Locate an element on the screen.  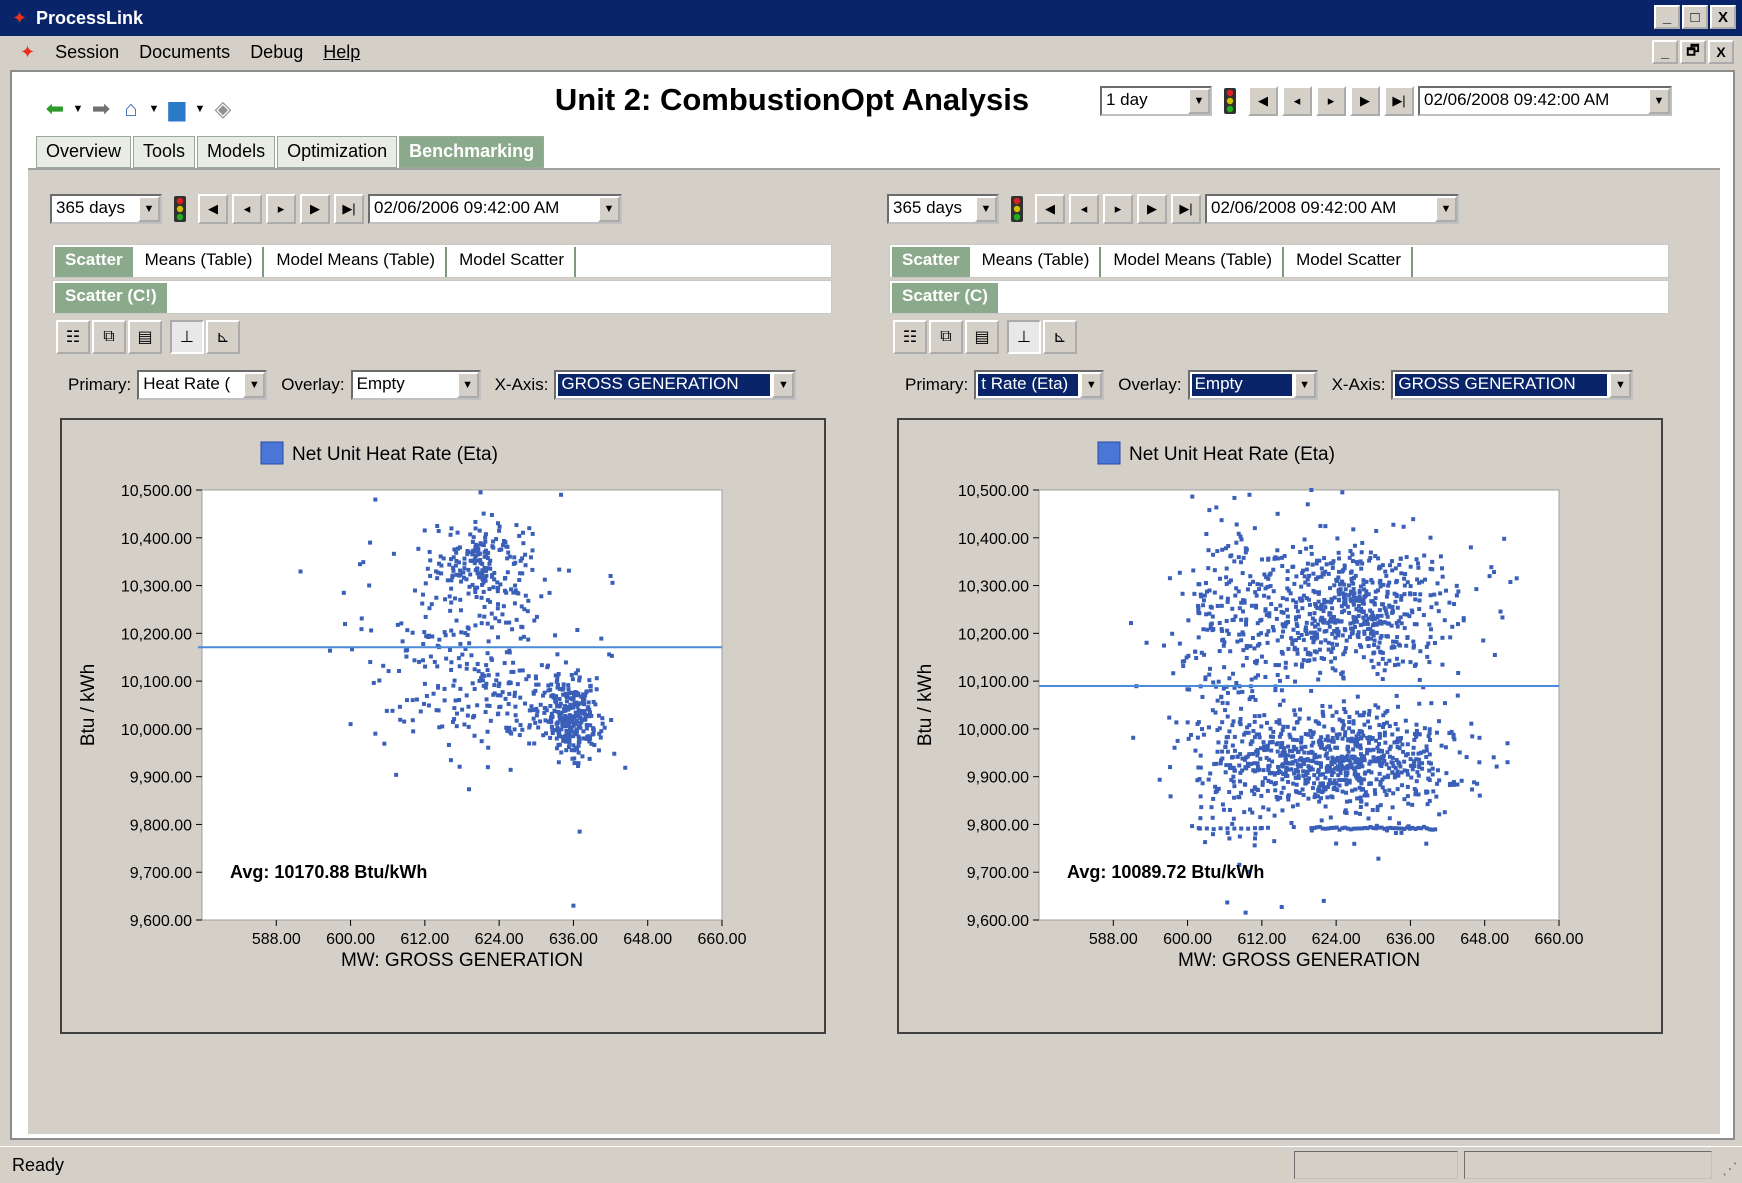
back-arrow-icon: ⬅ is located at coordinates (55, 109).